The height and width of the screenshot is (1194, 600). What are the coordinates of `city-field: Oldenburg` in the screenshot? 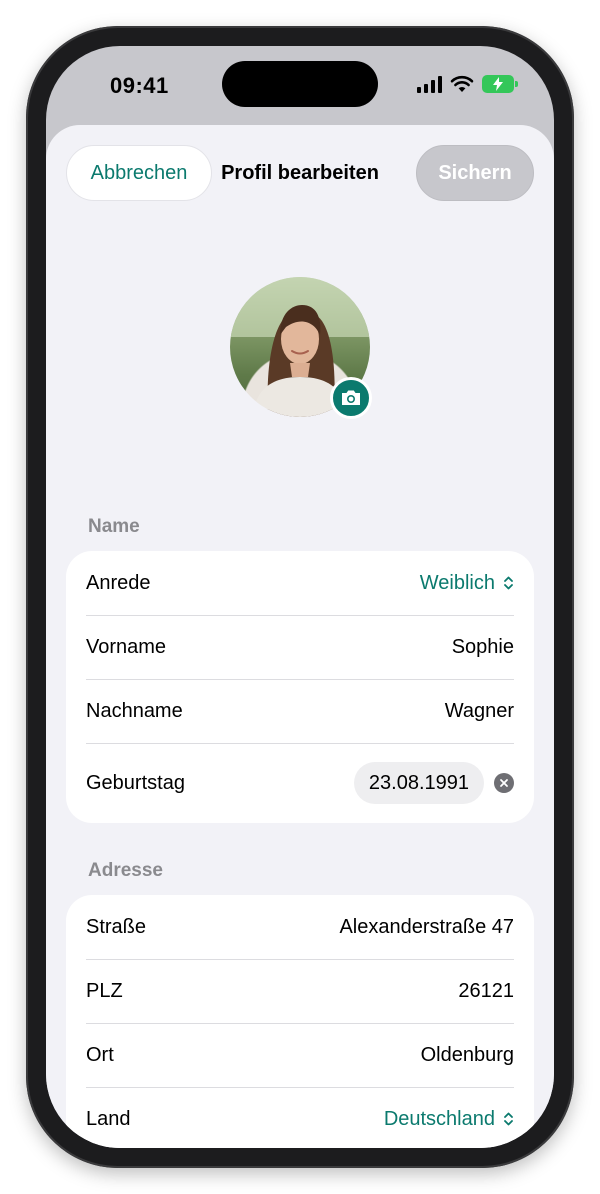 It's located at (467, 1055).